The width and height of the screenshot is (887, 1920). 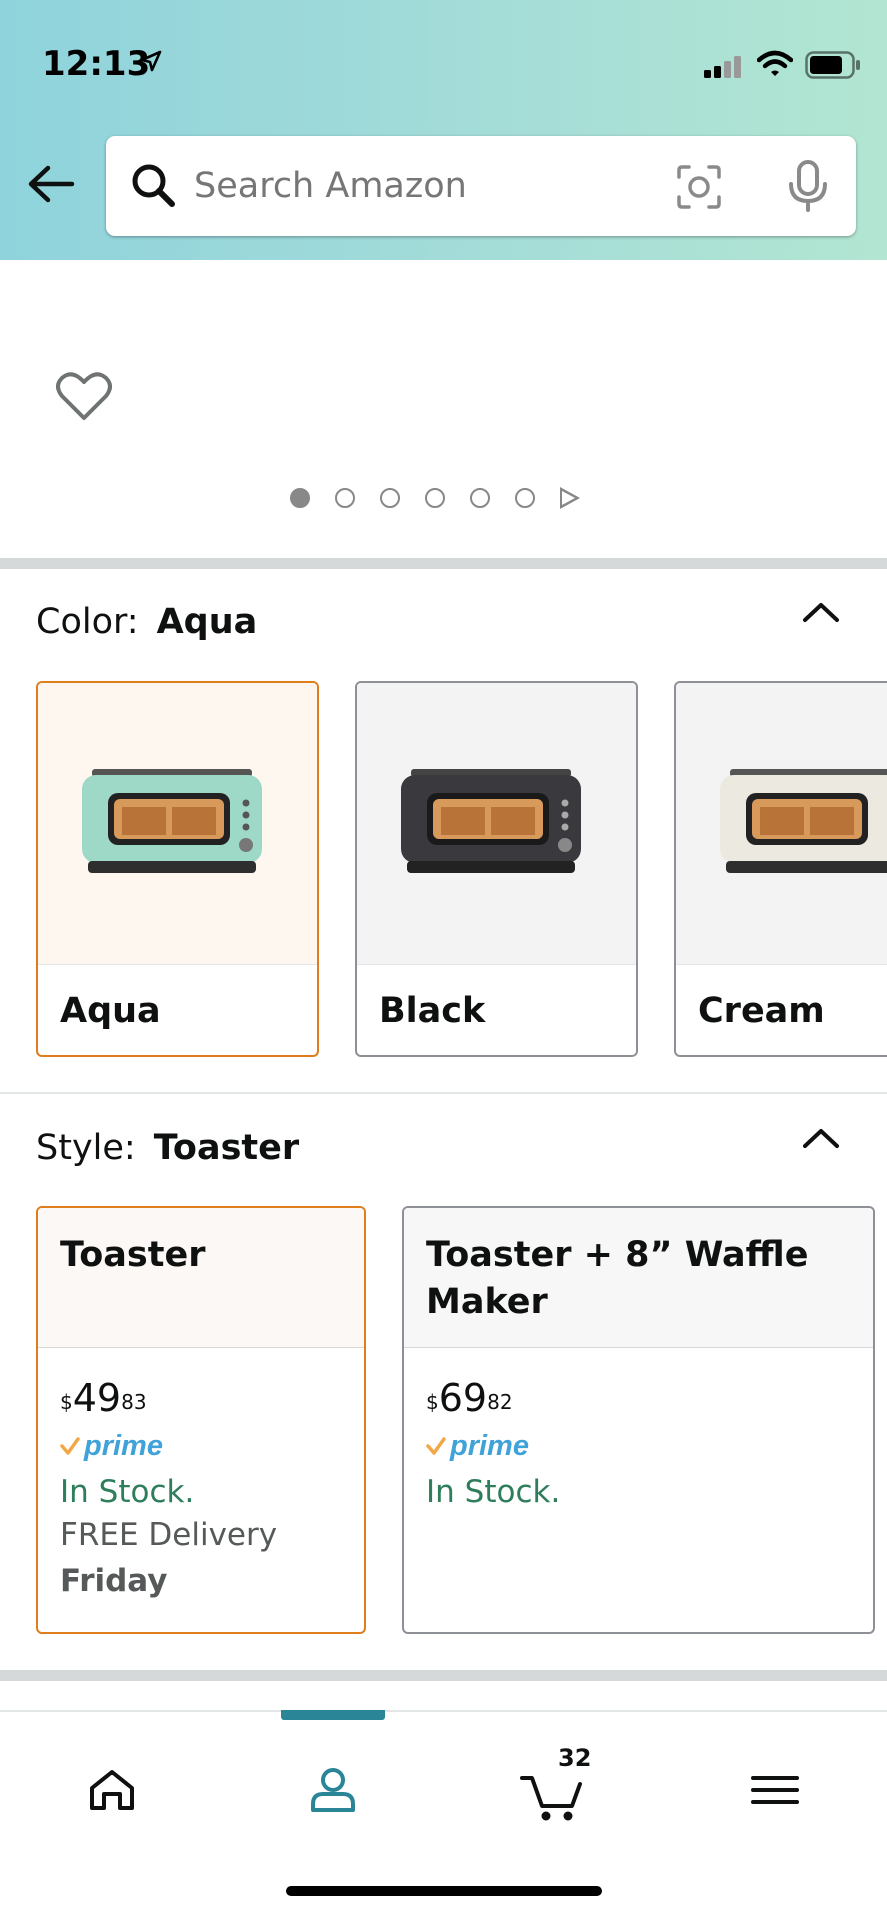 I want to click on style-option-title: Toaster + 8” Waffle Maker, so click(x=638, y=1278).